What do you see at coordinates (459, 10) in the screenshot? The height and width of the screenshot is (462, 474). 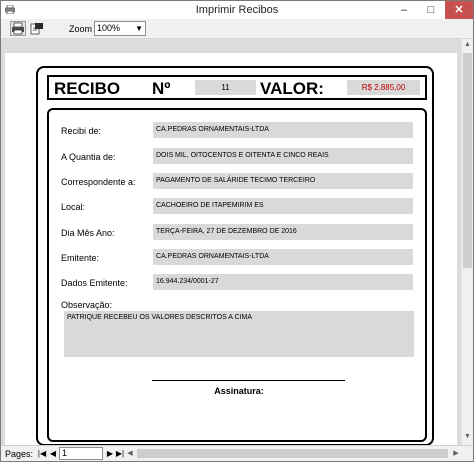 I see `close-button: ✕` at bounding box center [459, 10].